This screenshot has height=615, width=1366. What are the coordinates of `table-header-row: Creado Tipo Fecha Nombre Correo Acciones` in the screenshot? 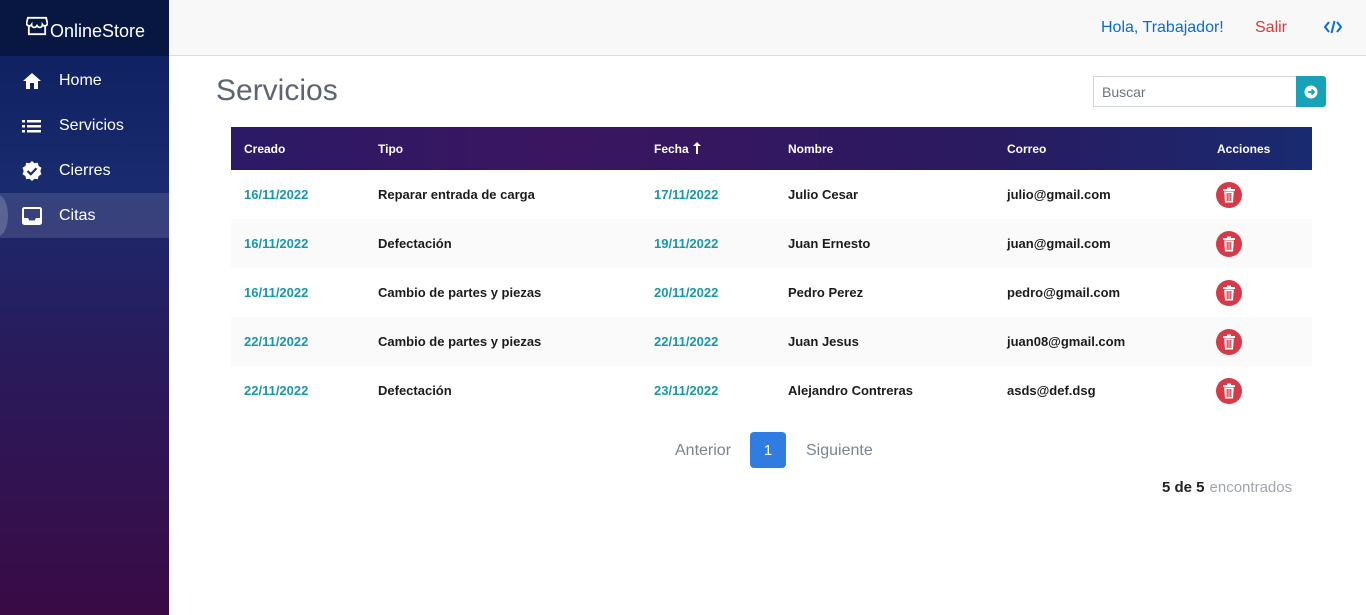 It's located at (771, 148).